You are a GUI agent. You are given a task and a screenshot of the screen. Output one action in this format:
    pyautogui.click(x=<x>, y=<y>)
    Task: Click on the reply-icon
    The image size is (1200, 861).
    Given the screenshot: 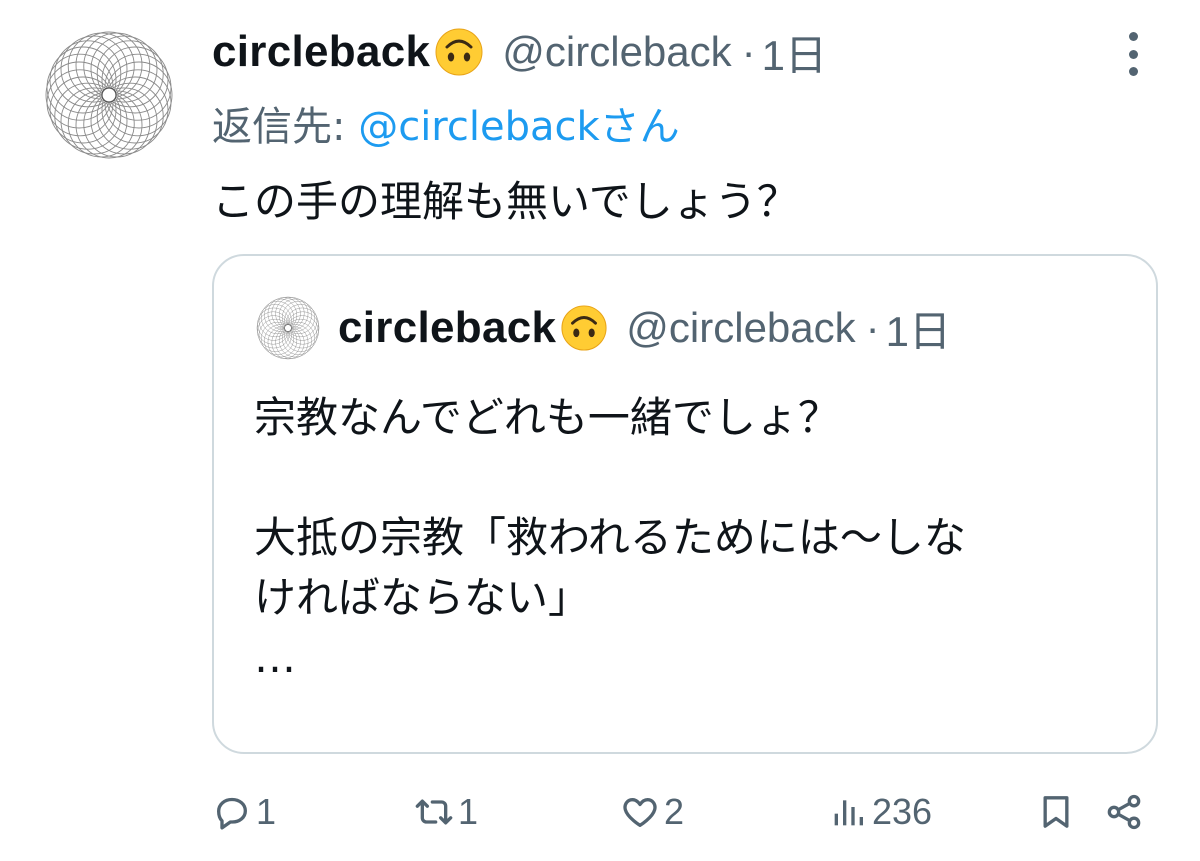 What is the action you would take?
    pyautogui.click(x=232, y=813)
    